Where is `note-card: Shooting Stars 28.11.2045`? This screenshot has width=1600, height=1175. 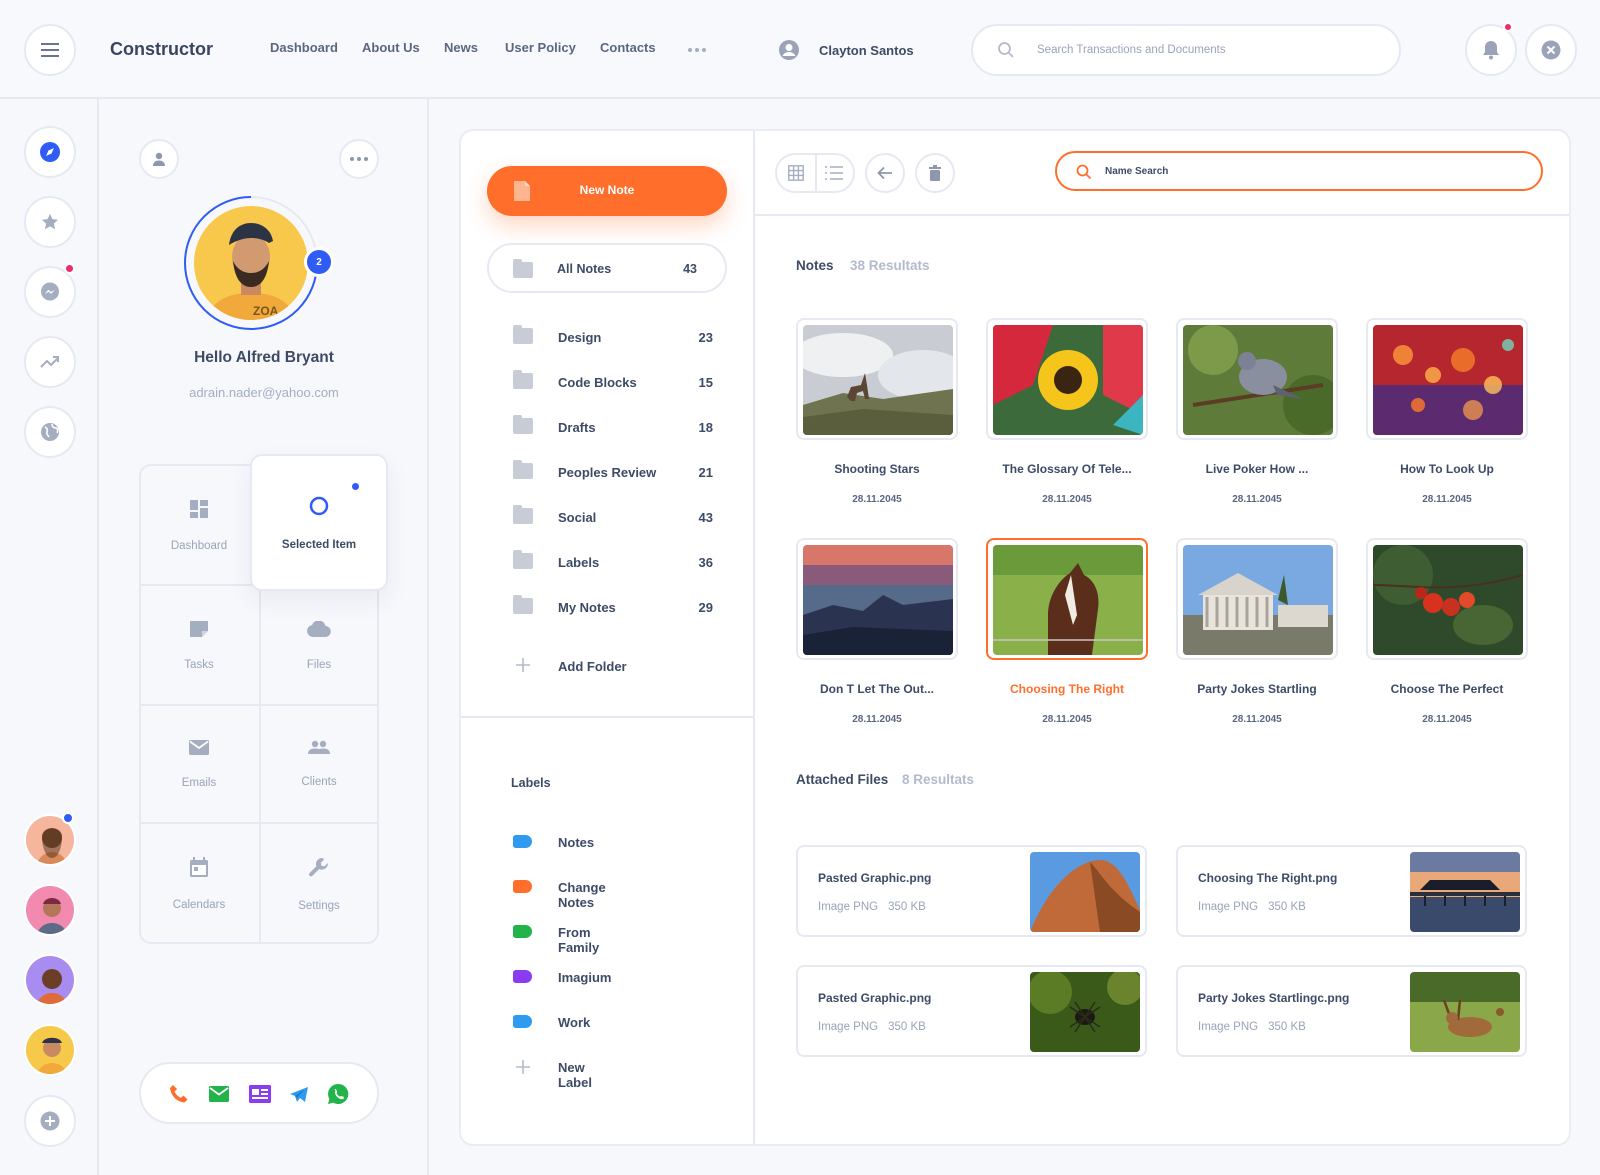
note-card: Shooting Stars 28.11.2045 is located at coordinates (877, 411).